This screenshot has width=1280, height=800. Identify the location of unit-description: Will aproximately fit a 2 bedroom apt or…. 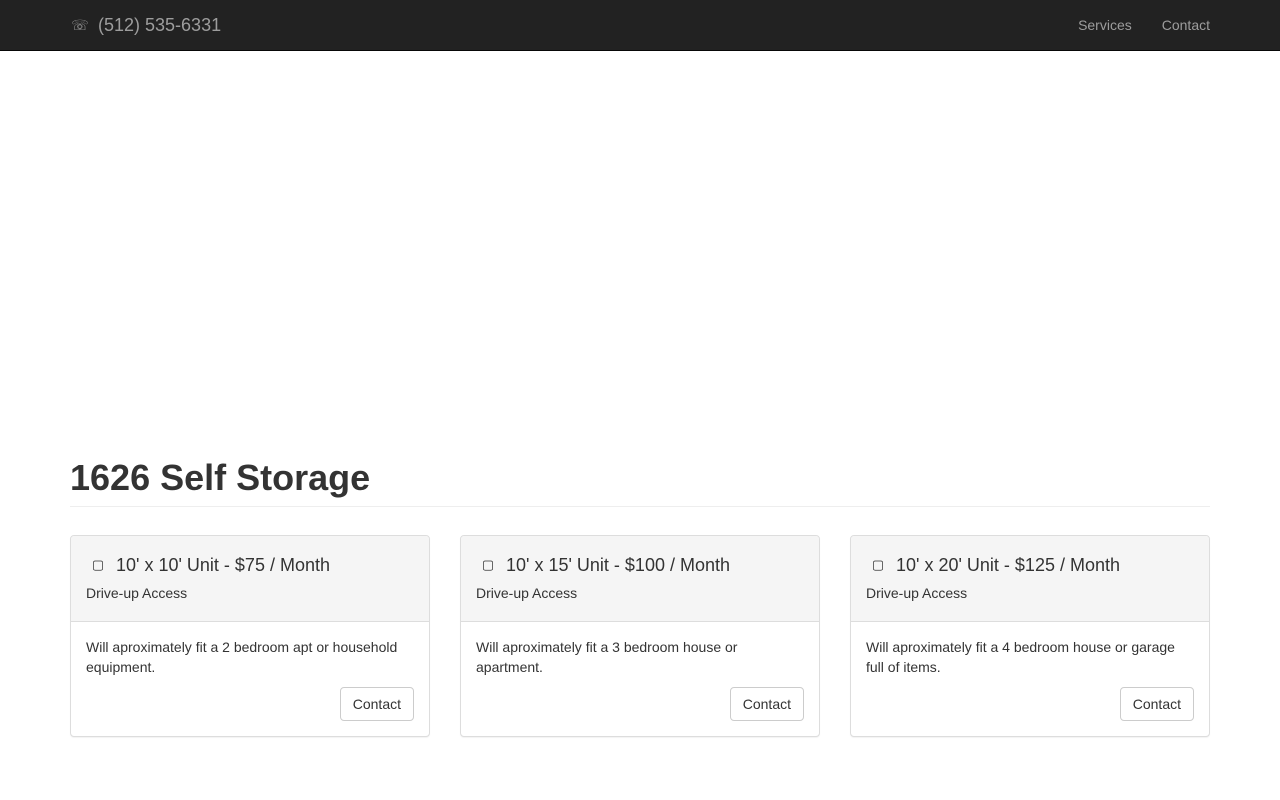
(242, 657).